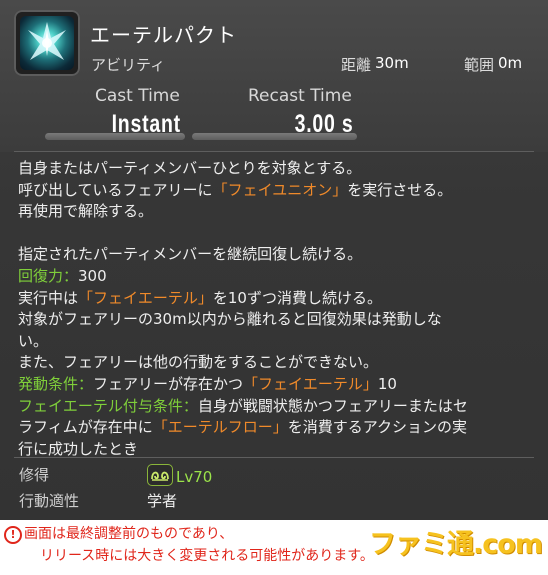 Image resolution: width=548 pixels, height=575 pixels. I want to click on grant-condition-text: 自身が戦闘状態かつフェアリーまたはセ, so click(332, 405).